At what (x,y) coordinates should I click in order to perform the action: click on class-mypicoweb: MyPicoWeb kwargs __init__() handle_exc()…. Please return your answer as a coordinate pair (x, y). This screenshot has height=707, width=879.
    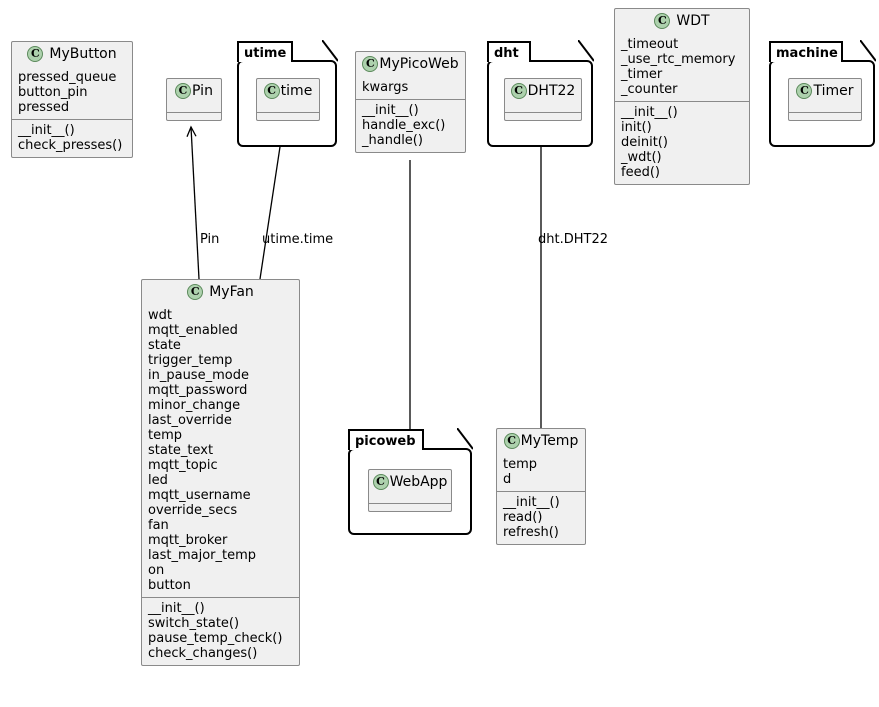
    Looking at the image, I should click on (410, 102).